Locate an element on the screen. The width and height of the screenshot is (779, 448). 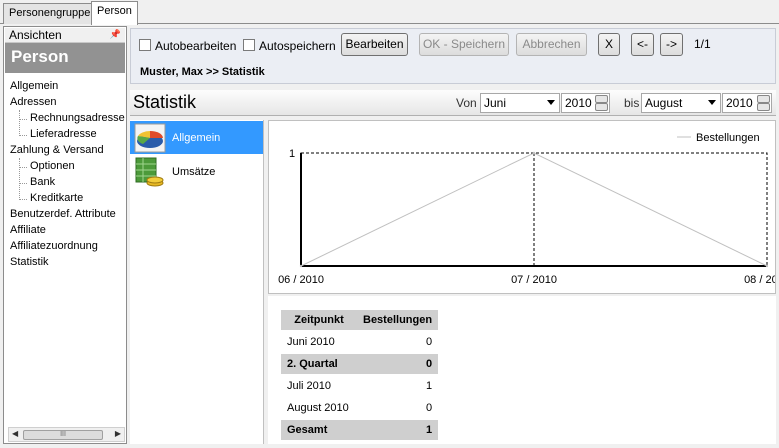
table-header-row: Zeitpunkt Bestellungen is located at coordinates (360, 320).